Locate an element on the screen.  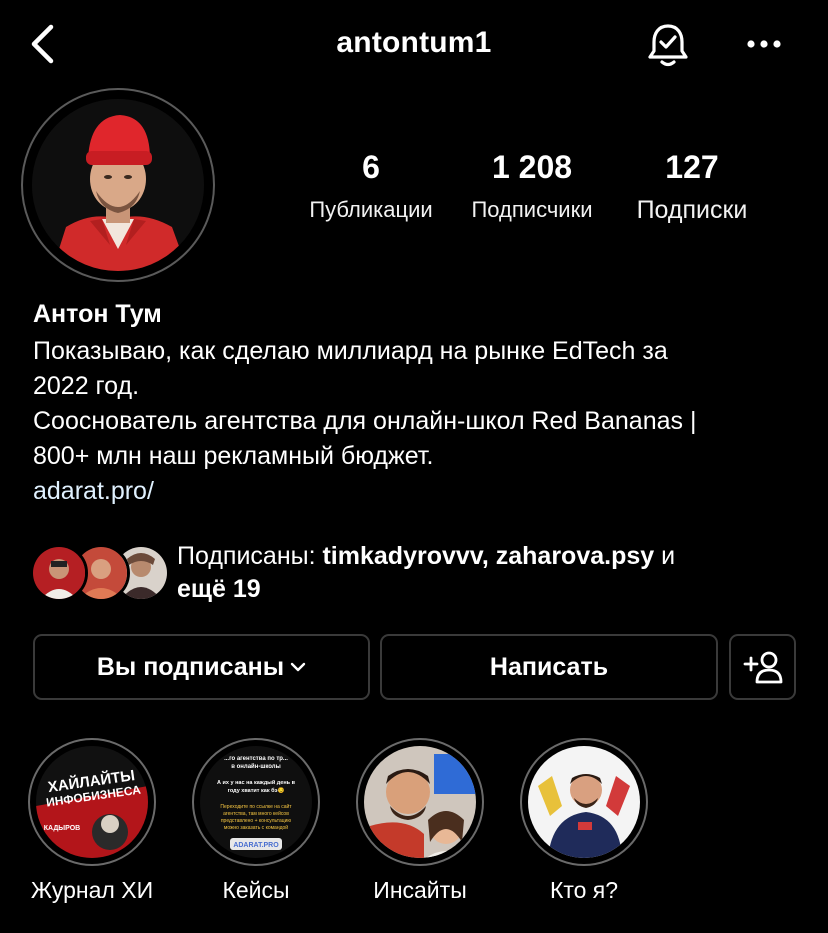
highlight-insights: Инсайты is located at coordinates (420, 821).